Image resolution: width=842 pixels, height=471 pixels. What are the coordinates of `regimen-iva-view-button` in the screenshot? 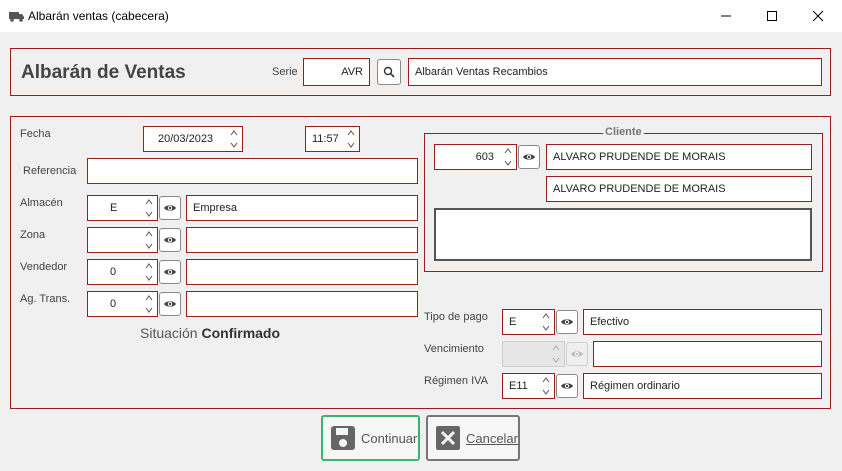 It's located at (567, 386).